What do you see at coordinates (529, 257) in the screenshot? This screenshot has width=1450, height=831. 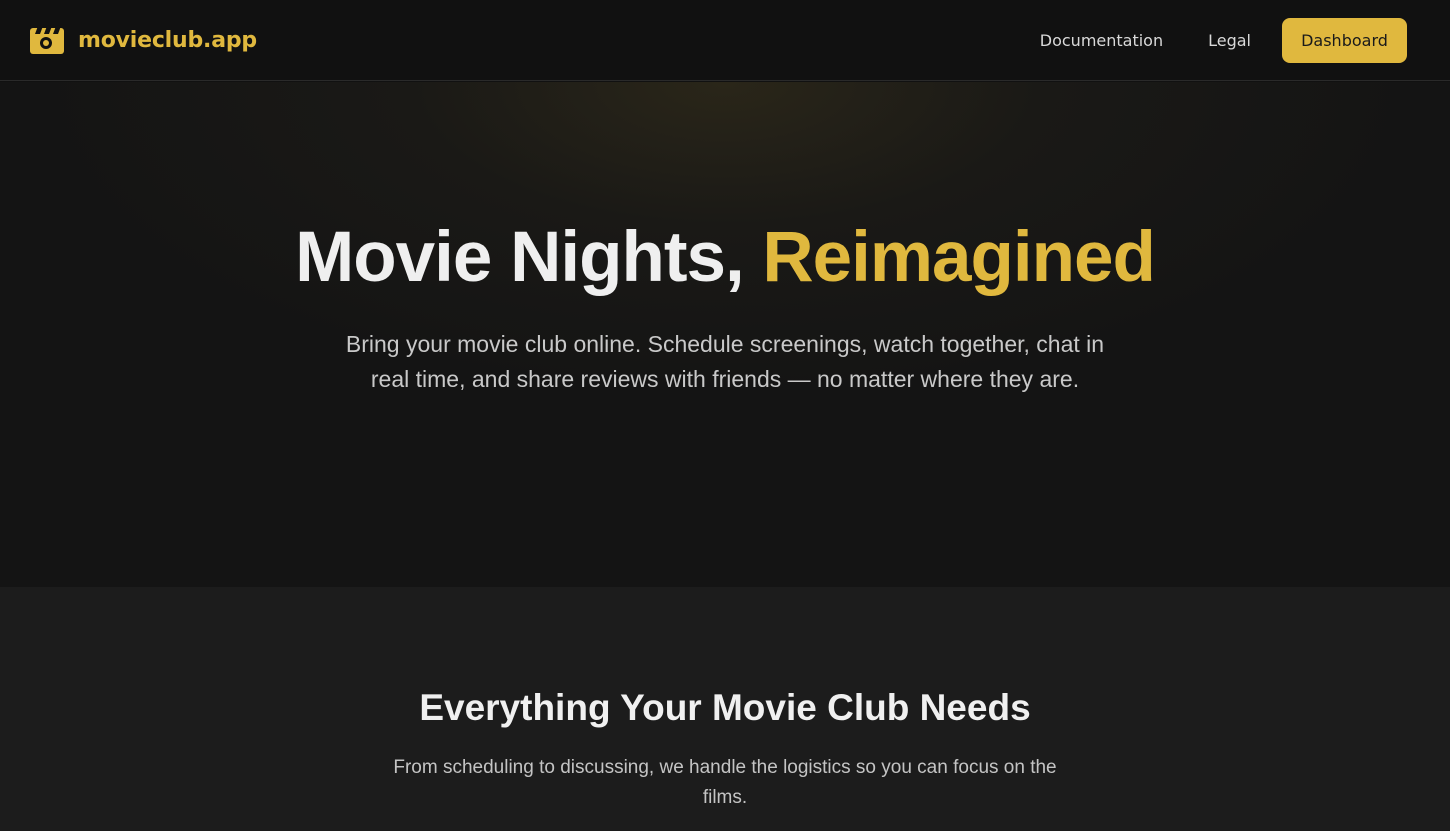 I see `hero-title-main: Movie Nights,` at bounding box center [529, 257].